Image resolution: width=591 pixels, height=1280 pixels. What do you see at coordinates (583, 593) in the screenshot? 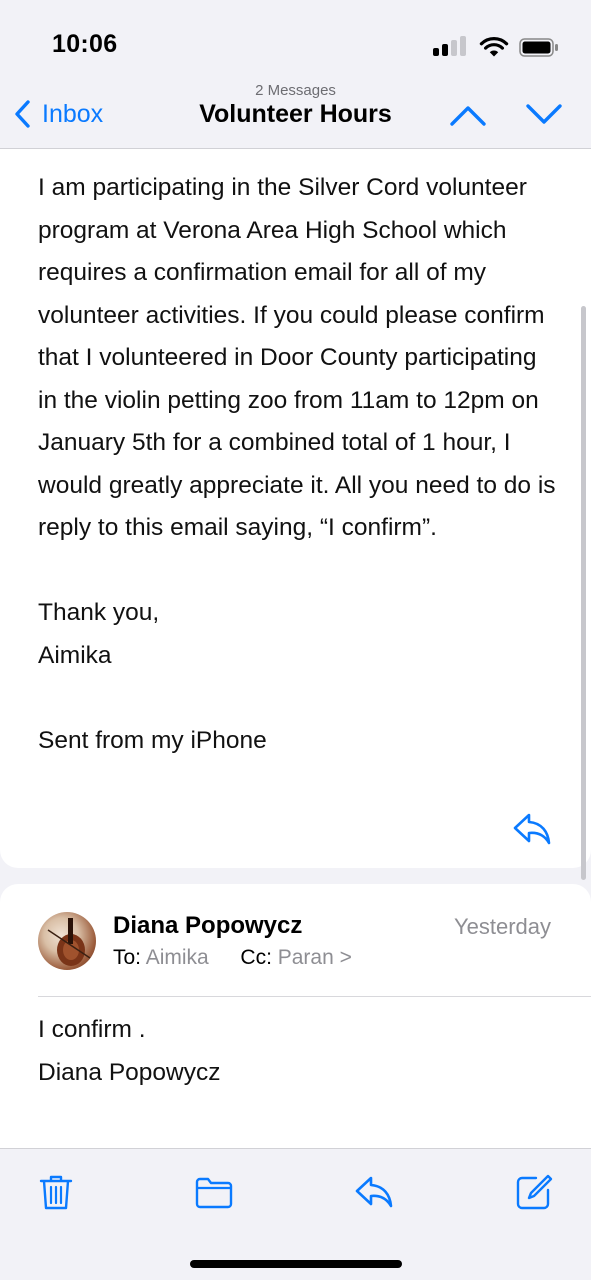
I see `scrollbar` at bounding box center [583, 593].